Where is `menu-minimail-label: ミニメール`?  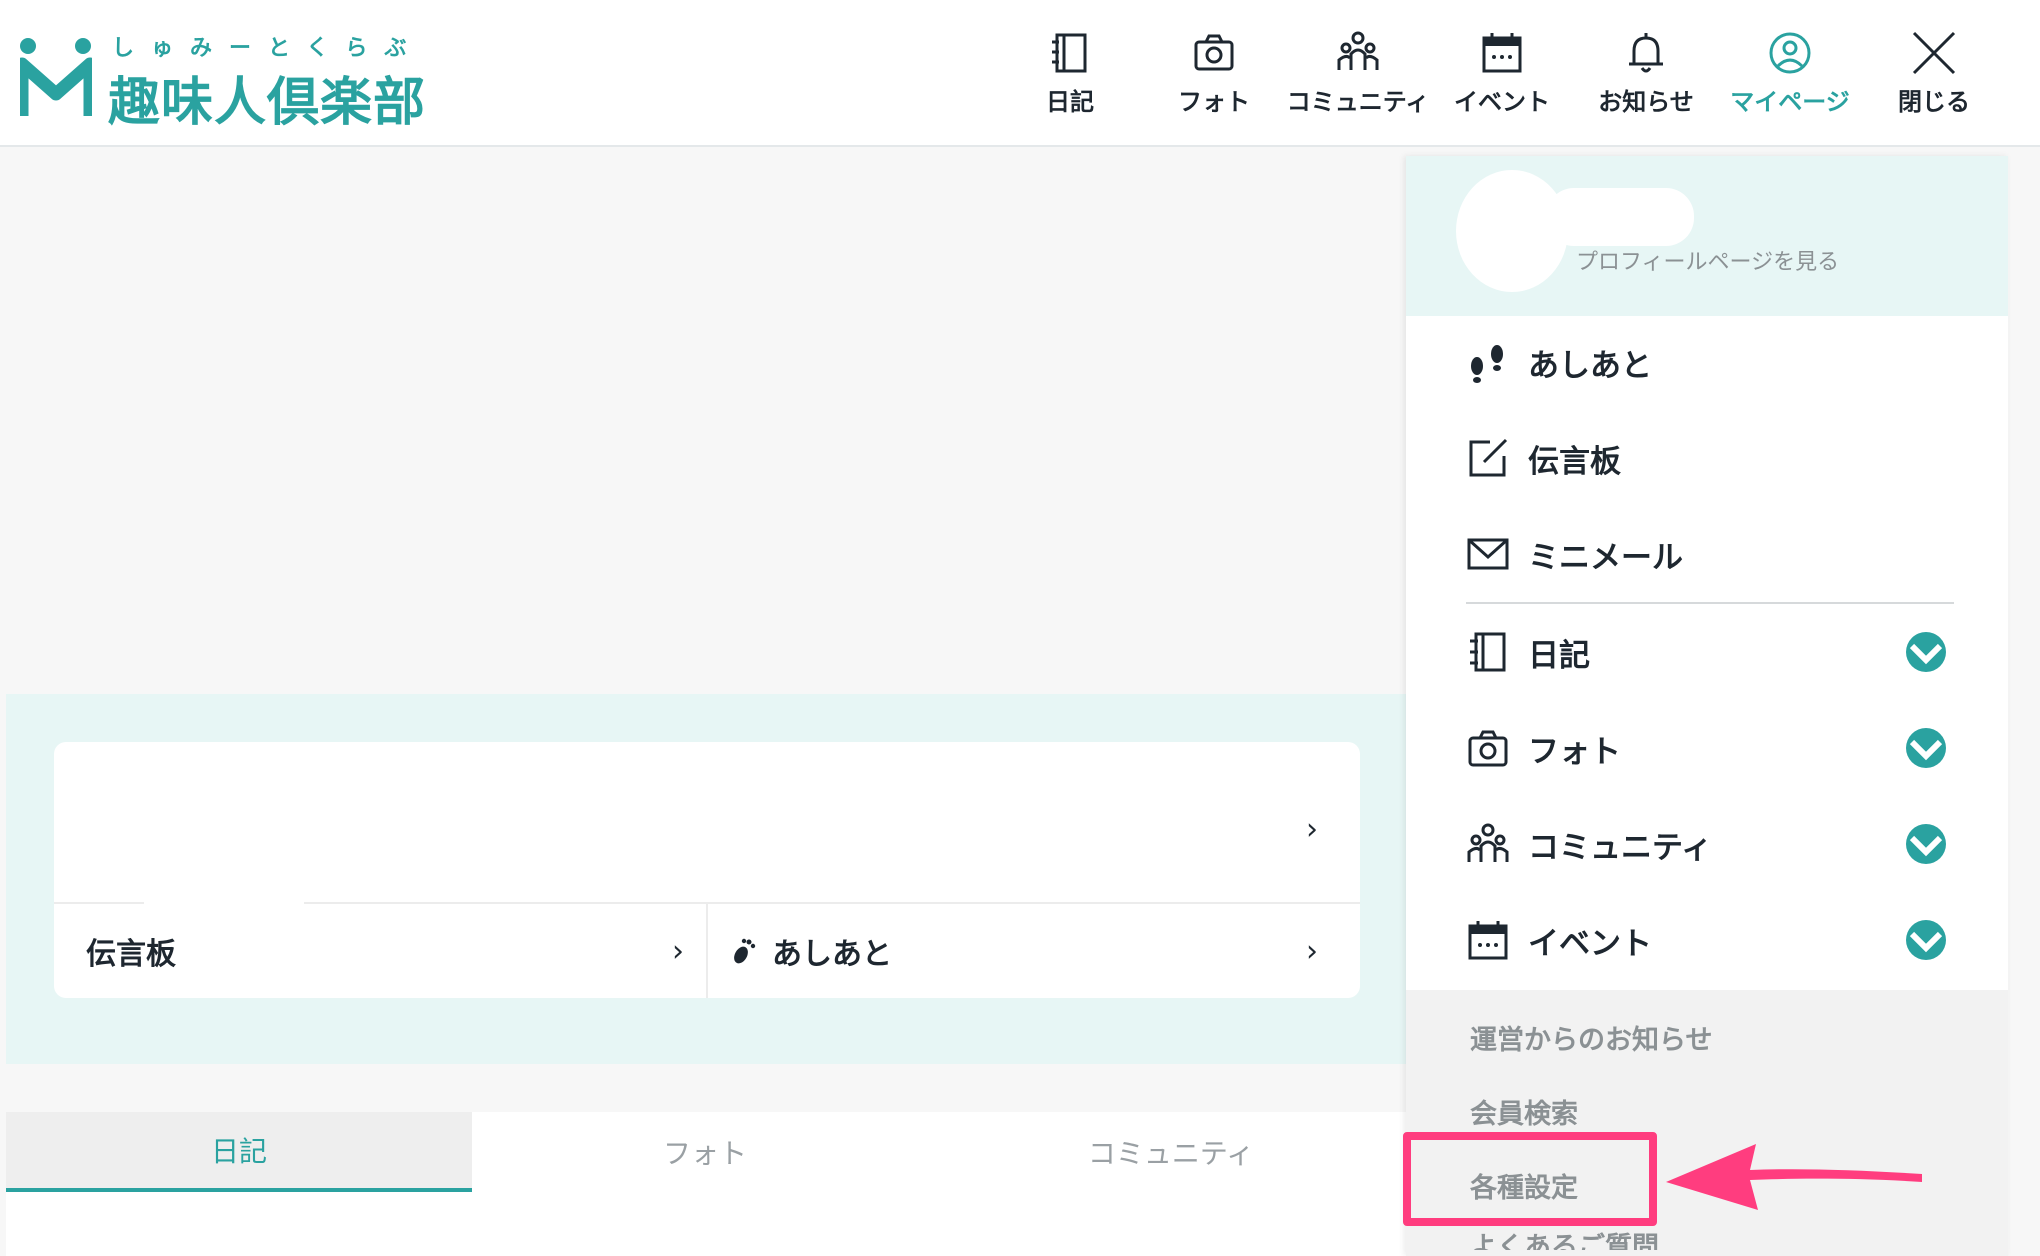 menu-minimail-label: ミニメール is located at coordinates (1605, 557).